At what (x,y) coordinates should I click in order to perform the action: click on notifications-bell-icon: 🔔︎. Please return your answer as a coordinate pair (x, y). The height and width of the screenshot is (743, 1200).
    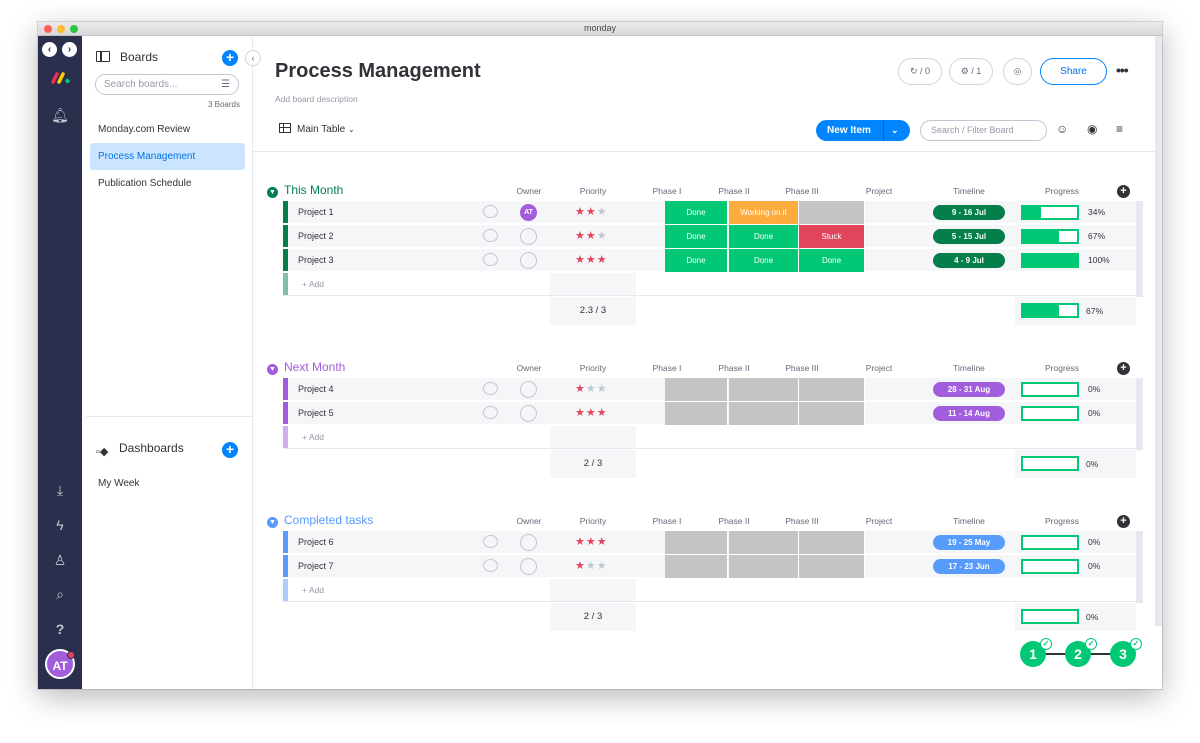
    Looking at the image, I should click on (60, 115).